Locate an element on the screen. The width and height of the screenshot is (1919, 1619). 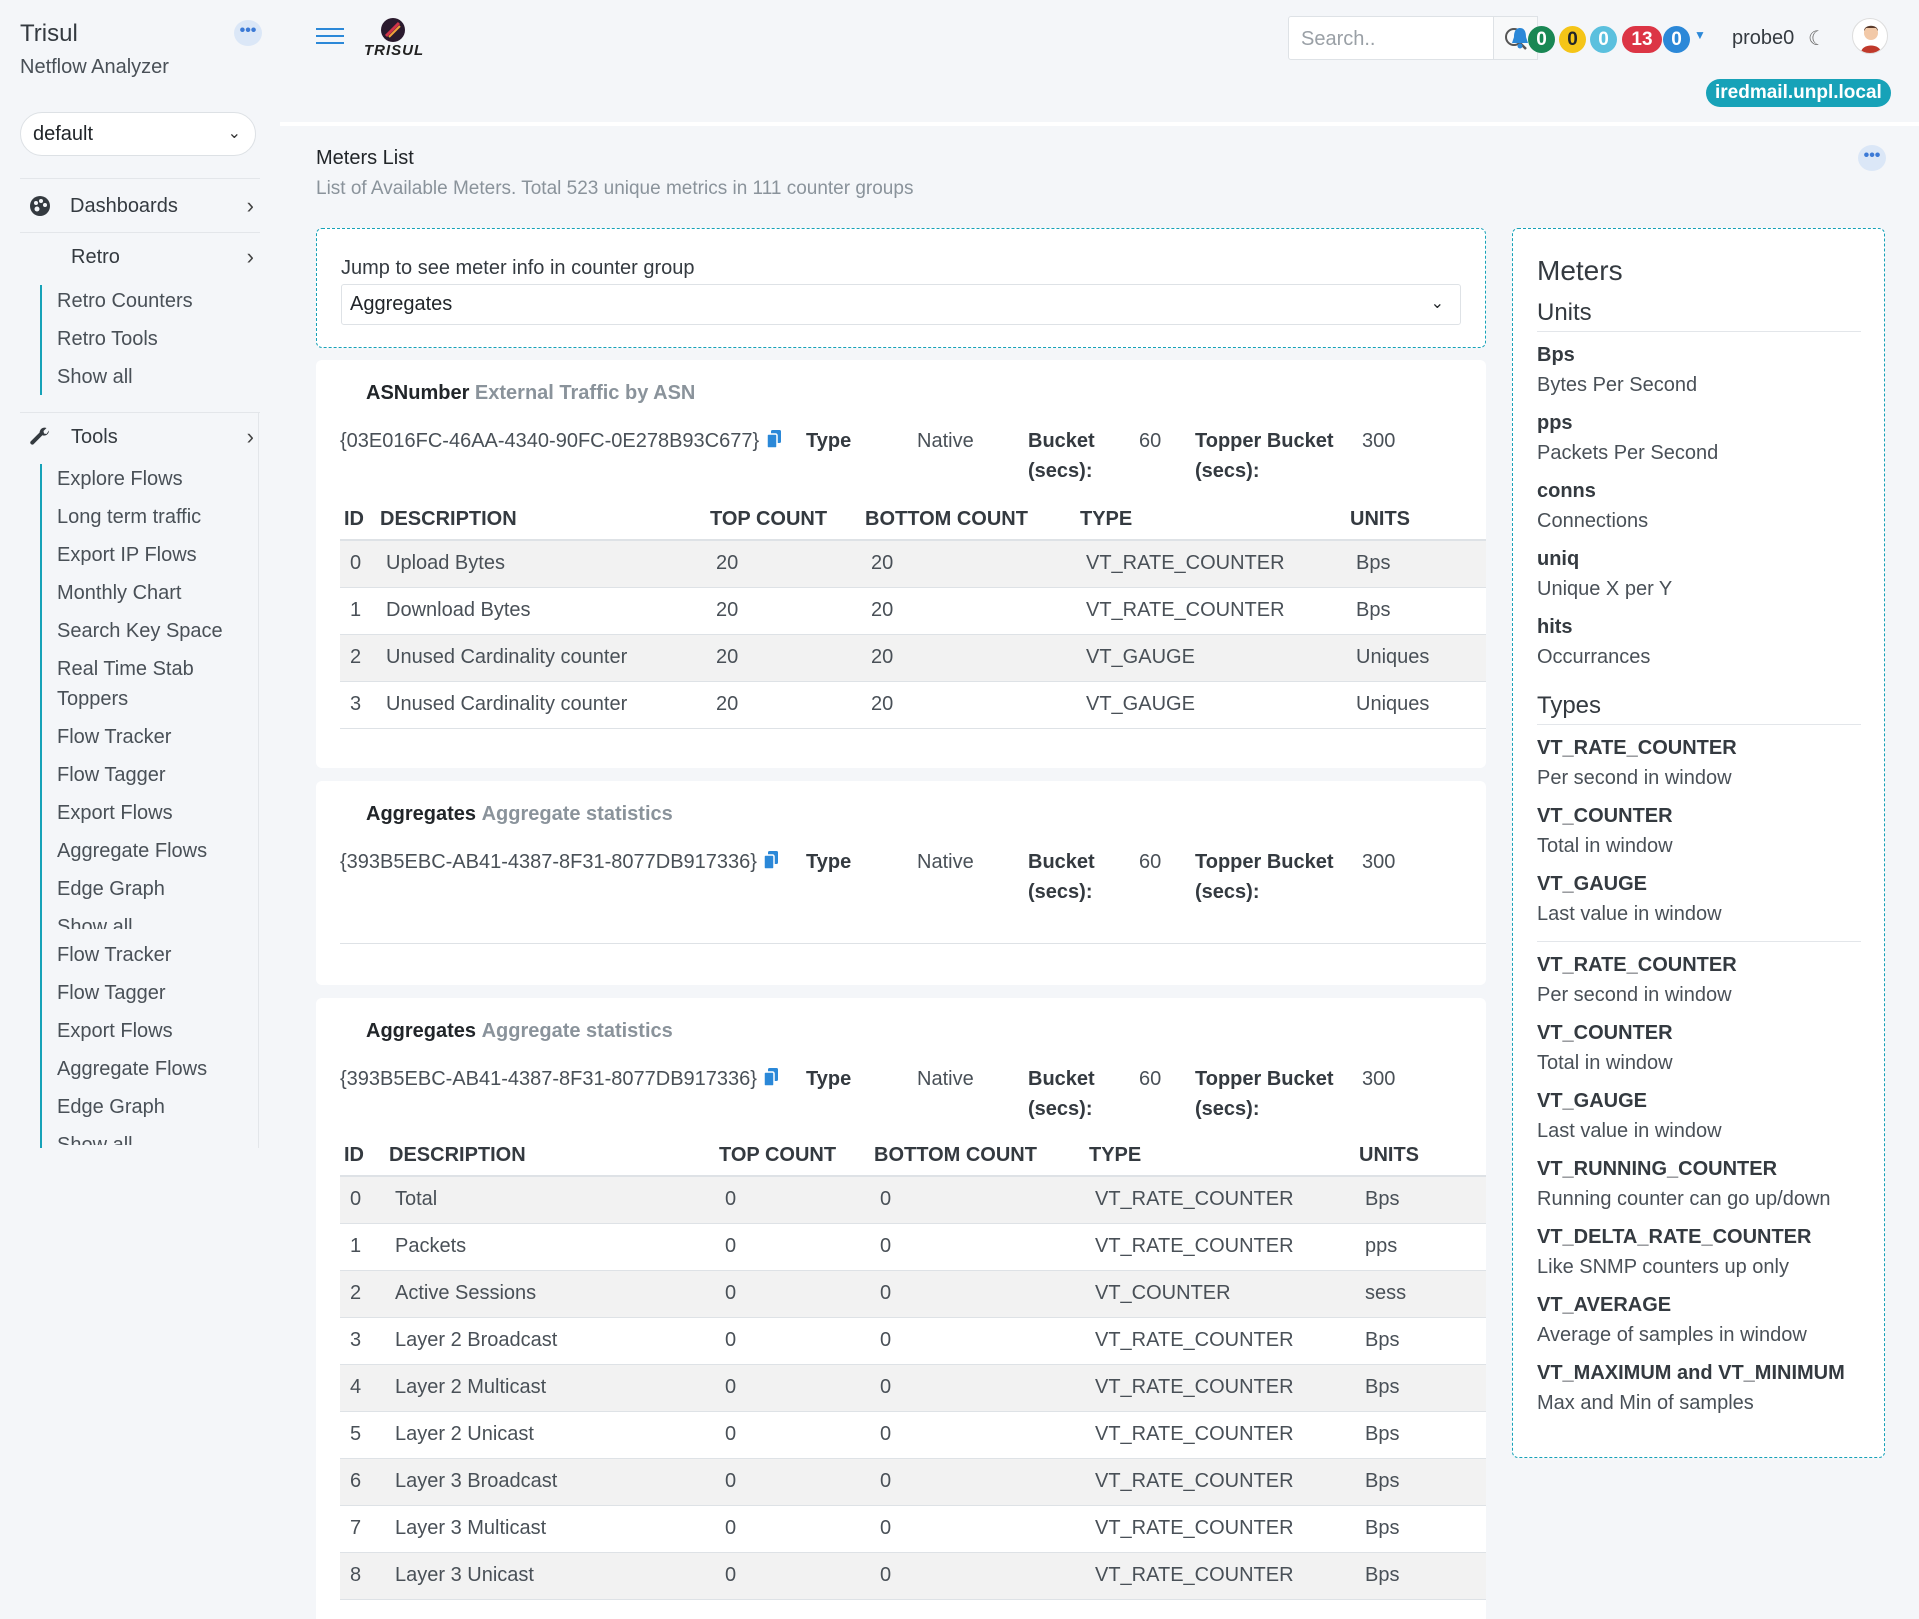
app-subtitle: Netflow Analyzer is located at coordinates (94, 67).